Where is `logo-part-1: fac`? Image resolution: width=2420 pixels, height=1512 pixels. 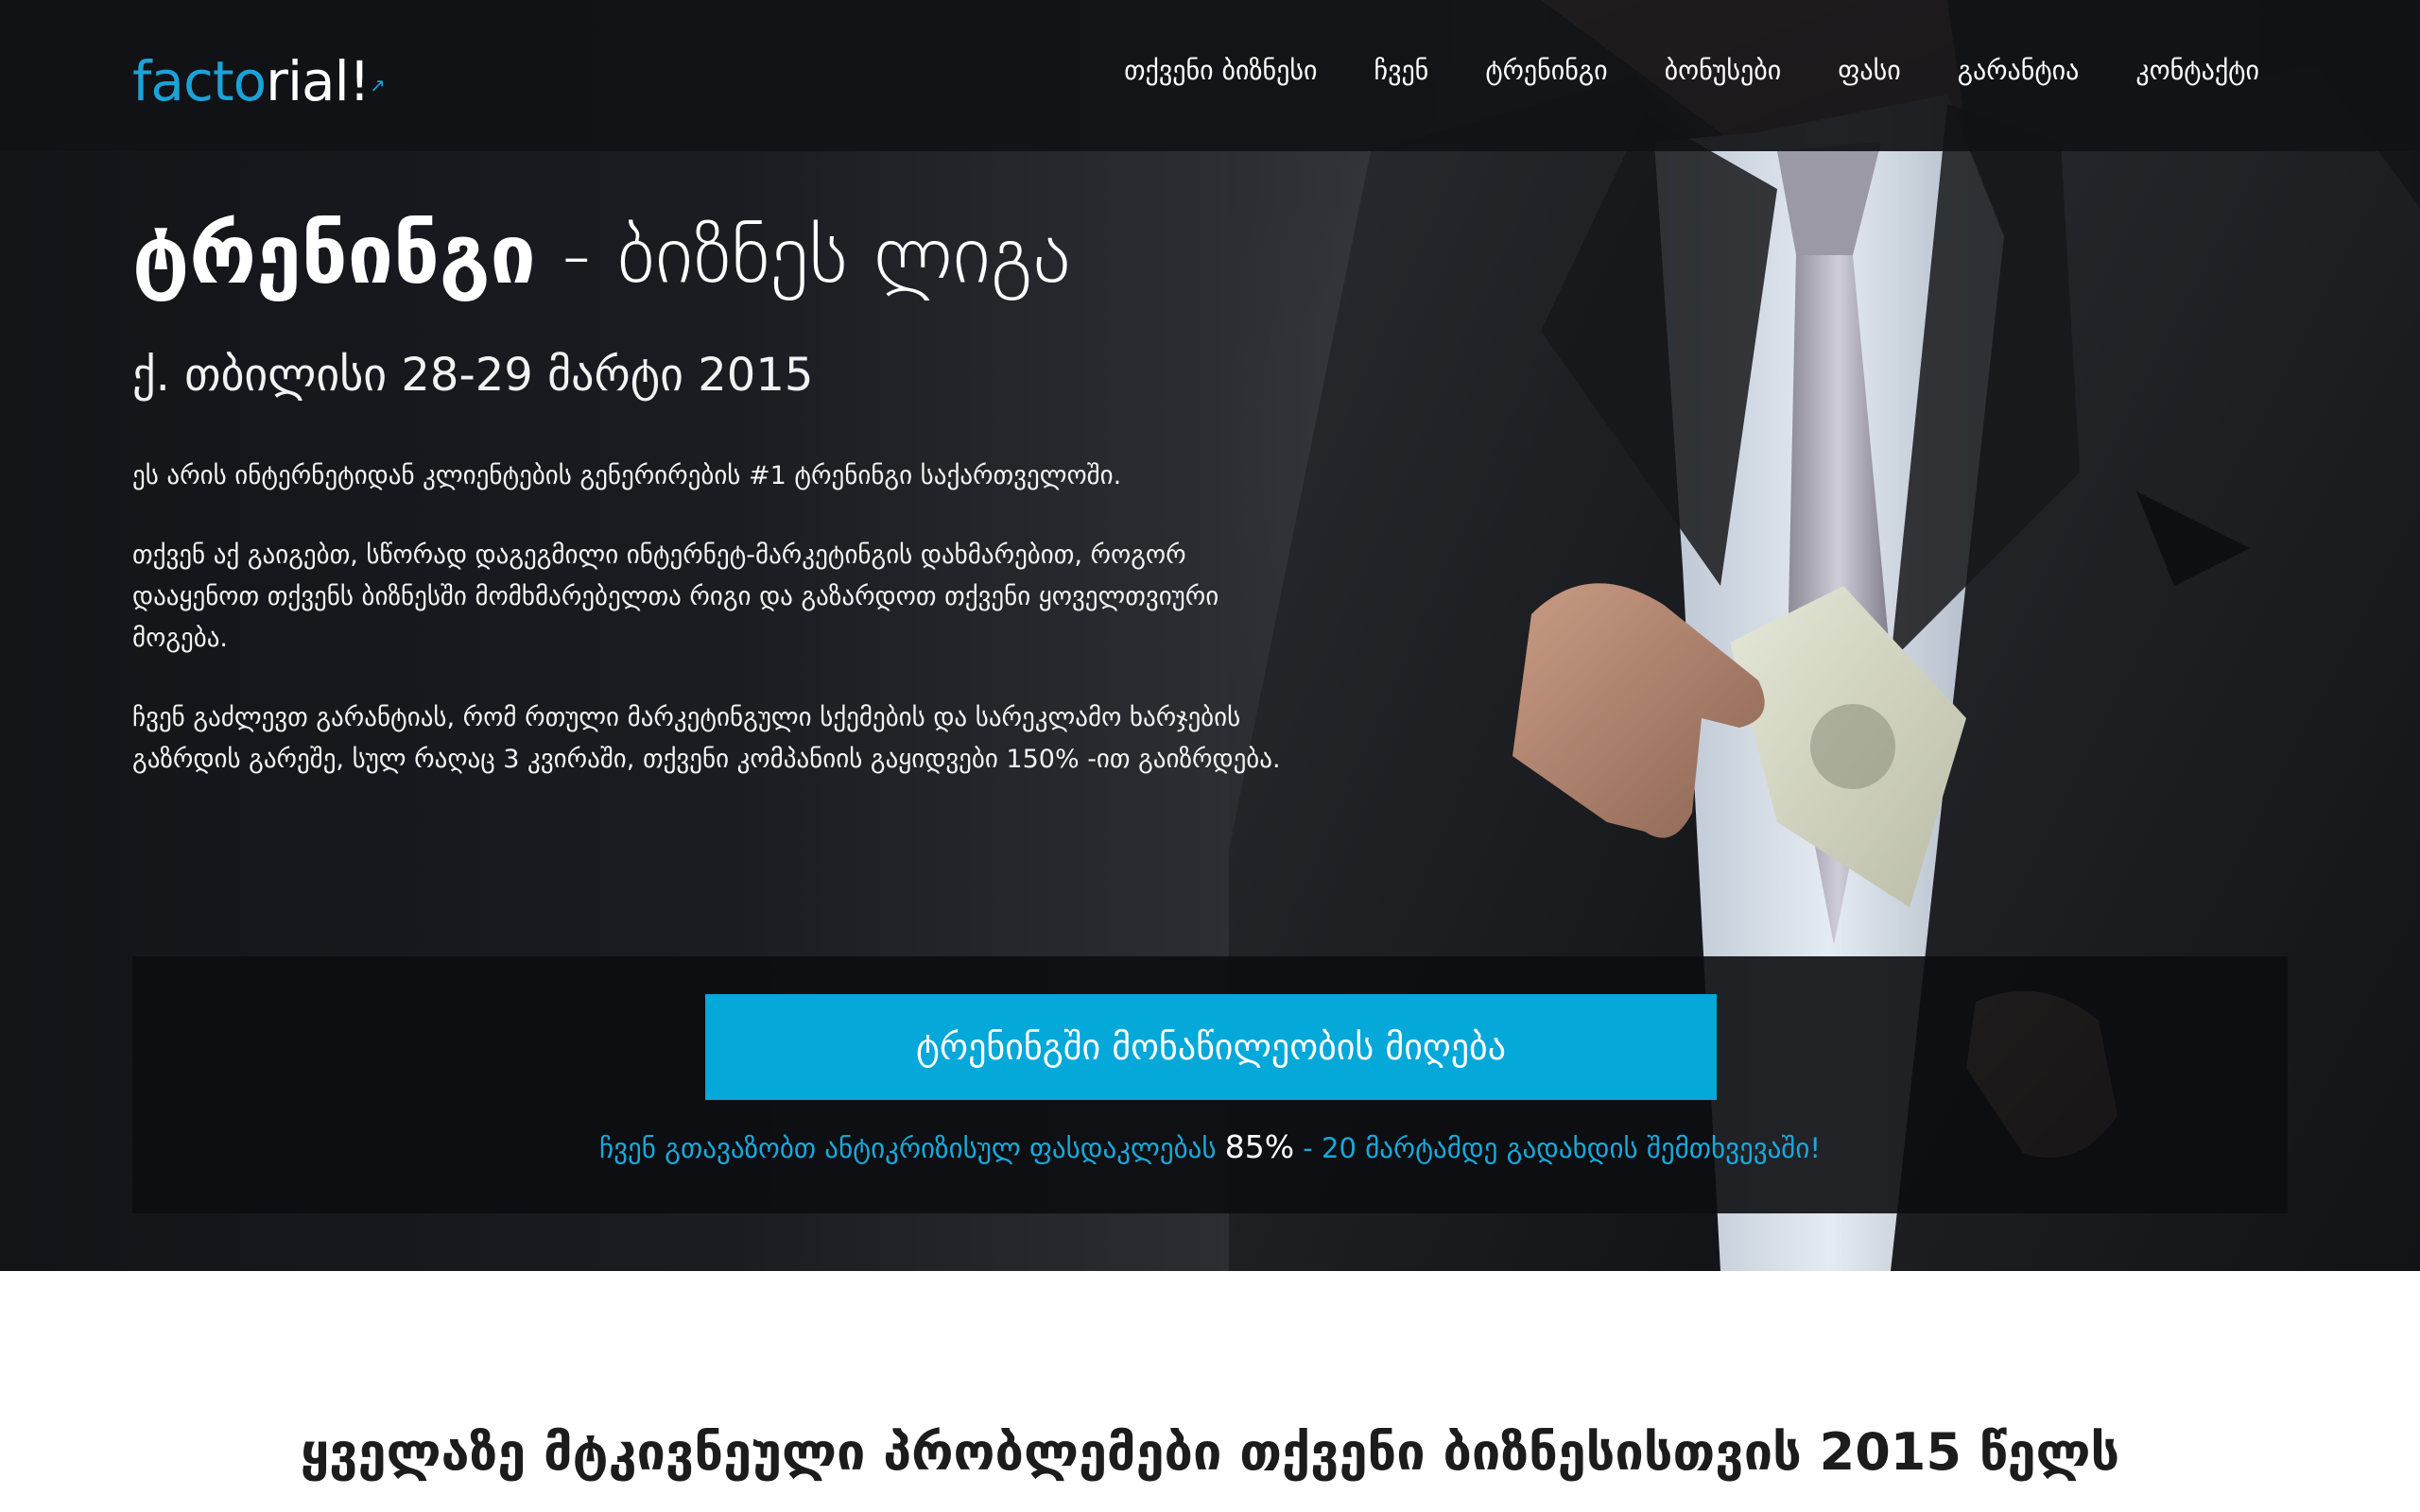
logo-part-1: fac is located at coordinates (173, 81).